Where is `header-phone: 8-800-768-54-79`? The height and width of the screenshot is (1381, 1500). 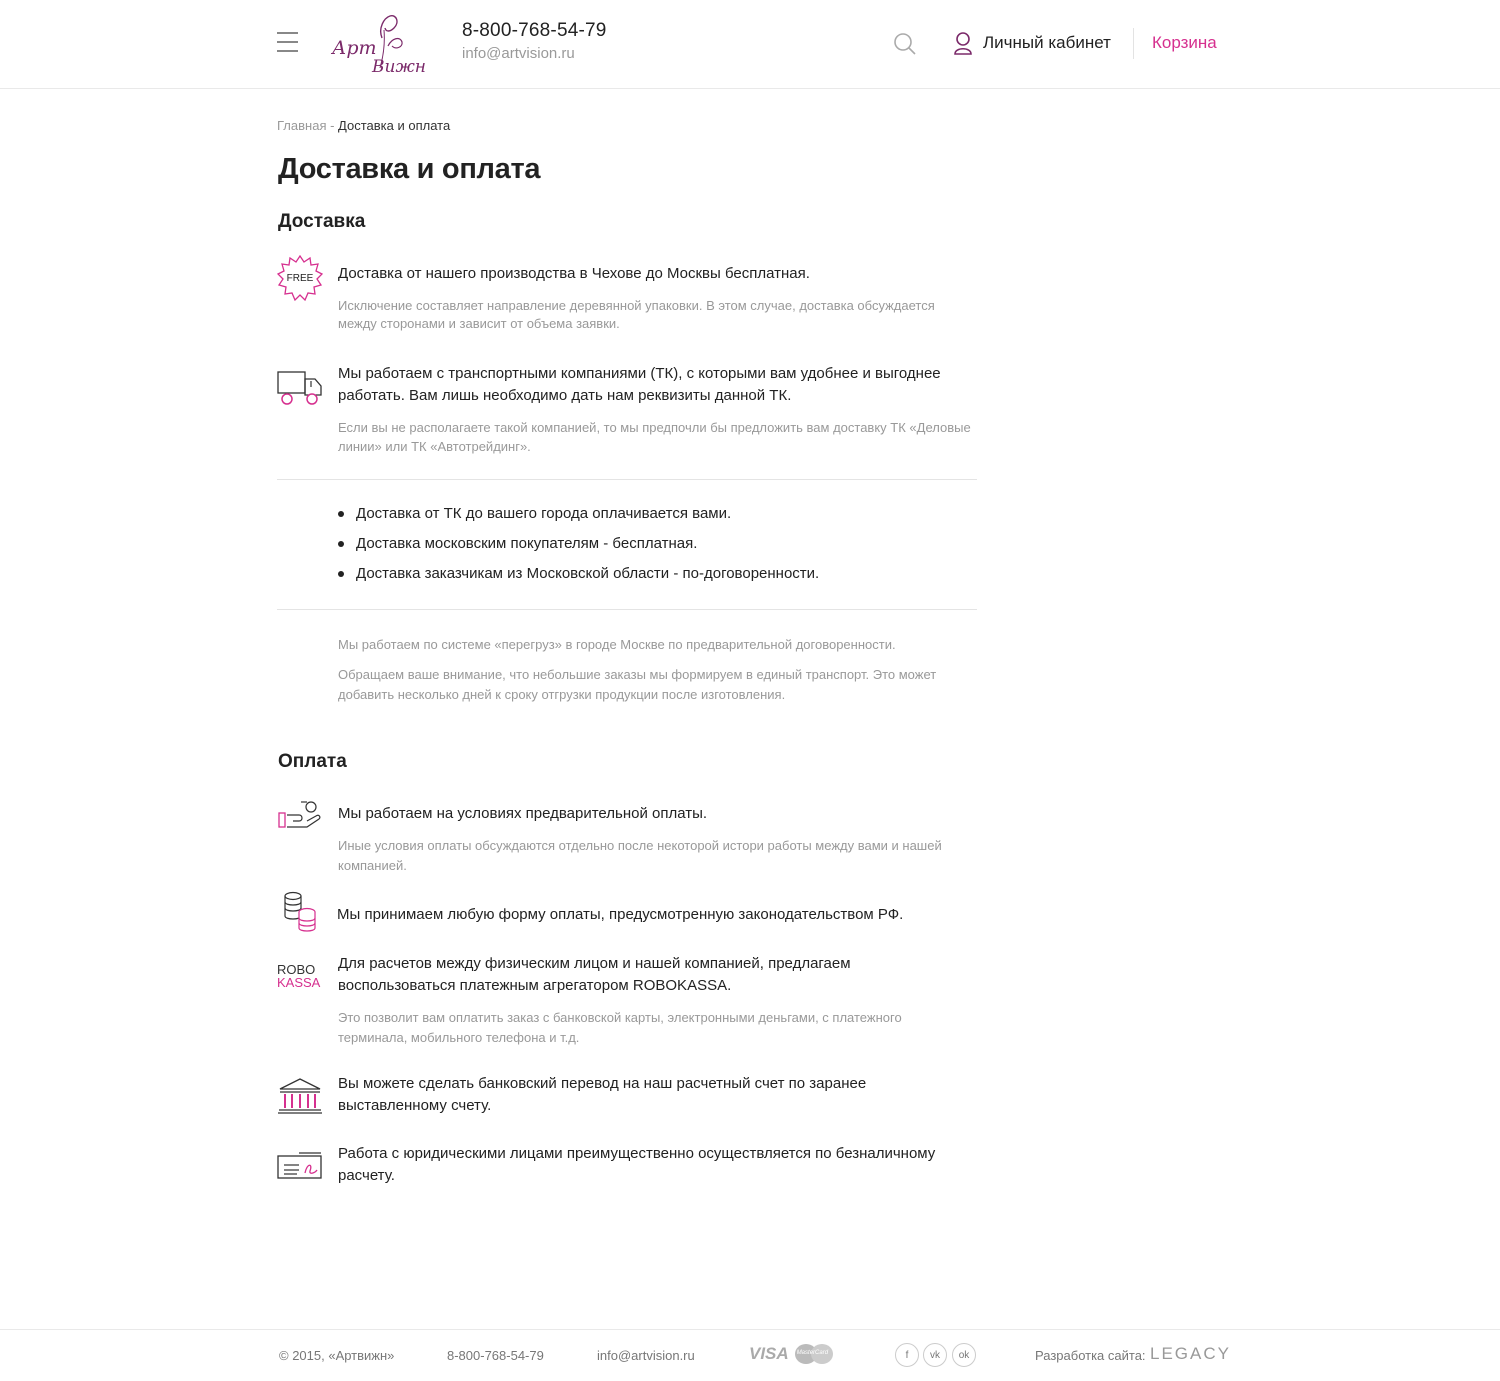 header-phone: 8-800-768-54-79 is located at coordinates (534, 31).